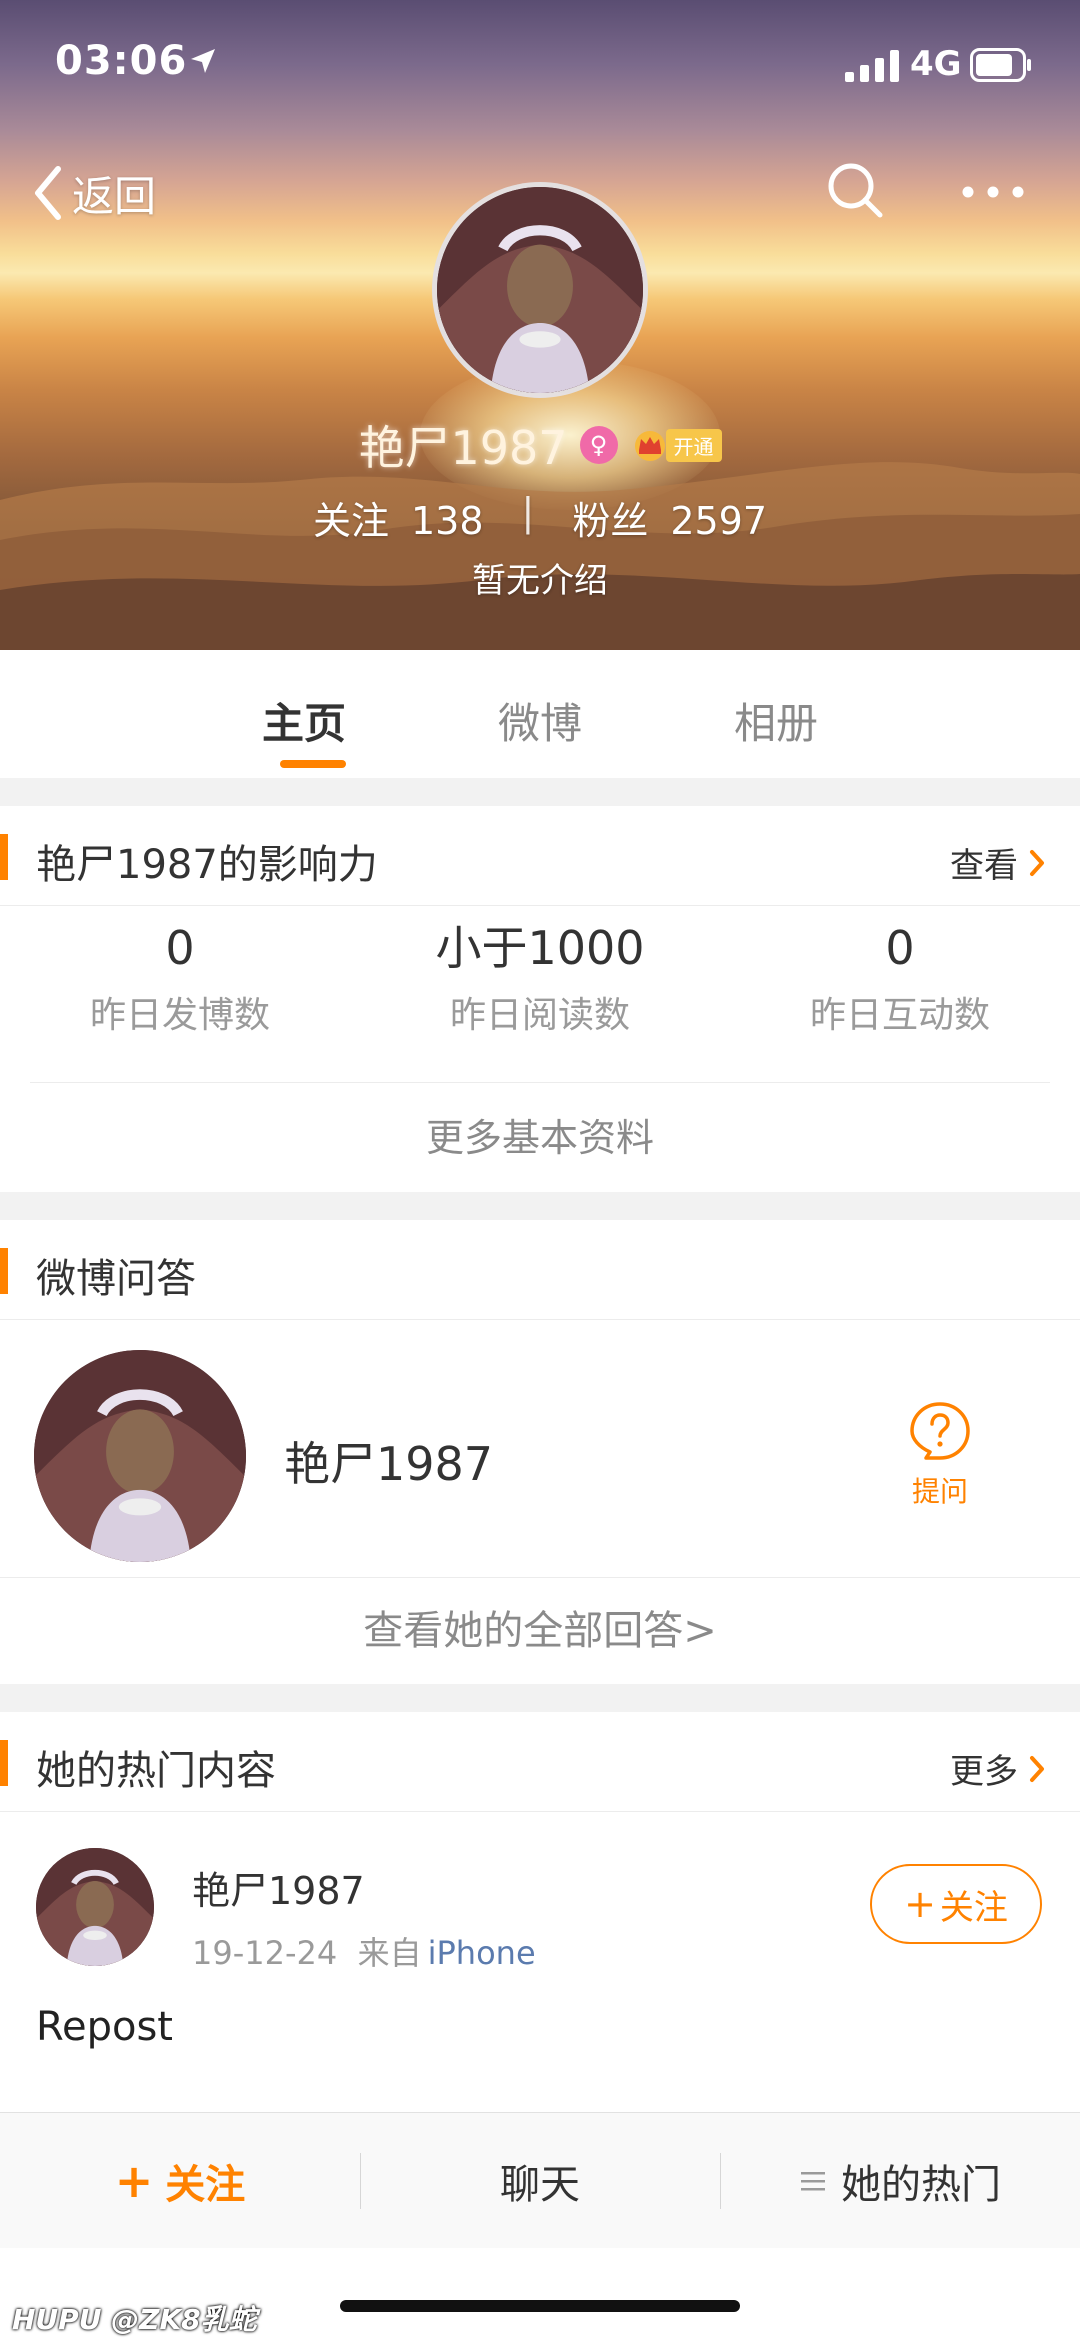 This screenshot has height=2339, width=1080. What do you see at coordinates (973, 1907) in the screenshot?
I see `post-follow-label: 关注` at bounding box center [973, 1907].